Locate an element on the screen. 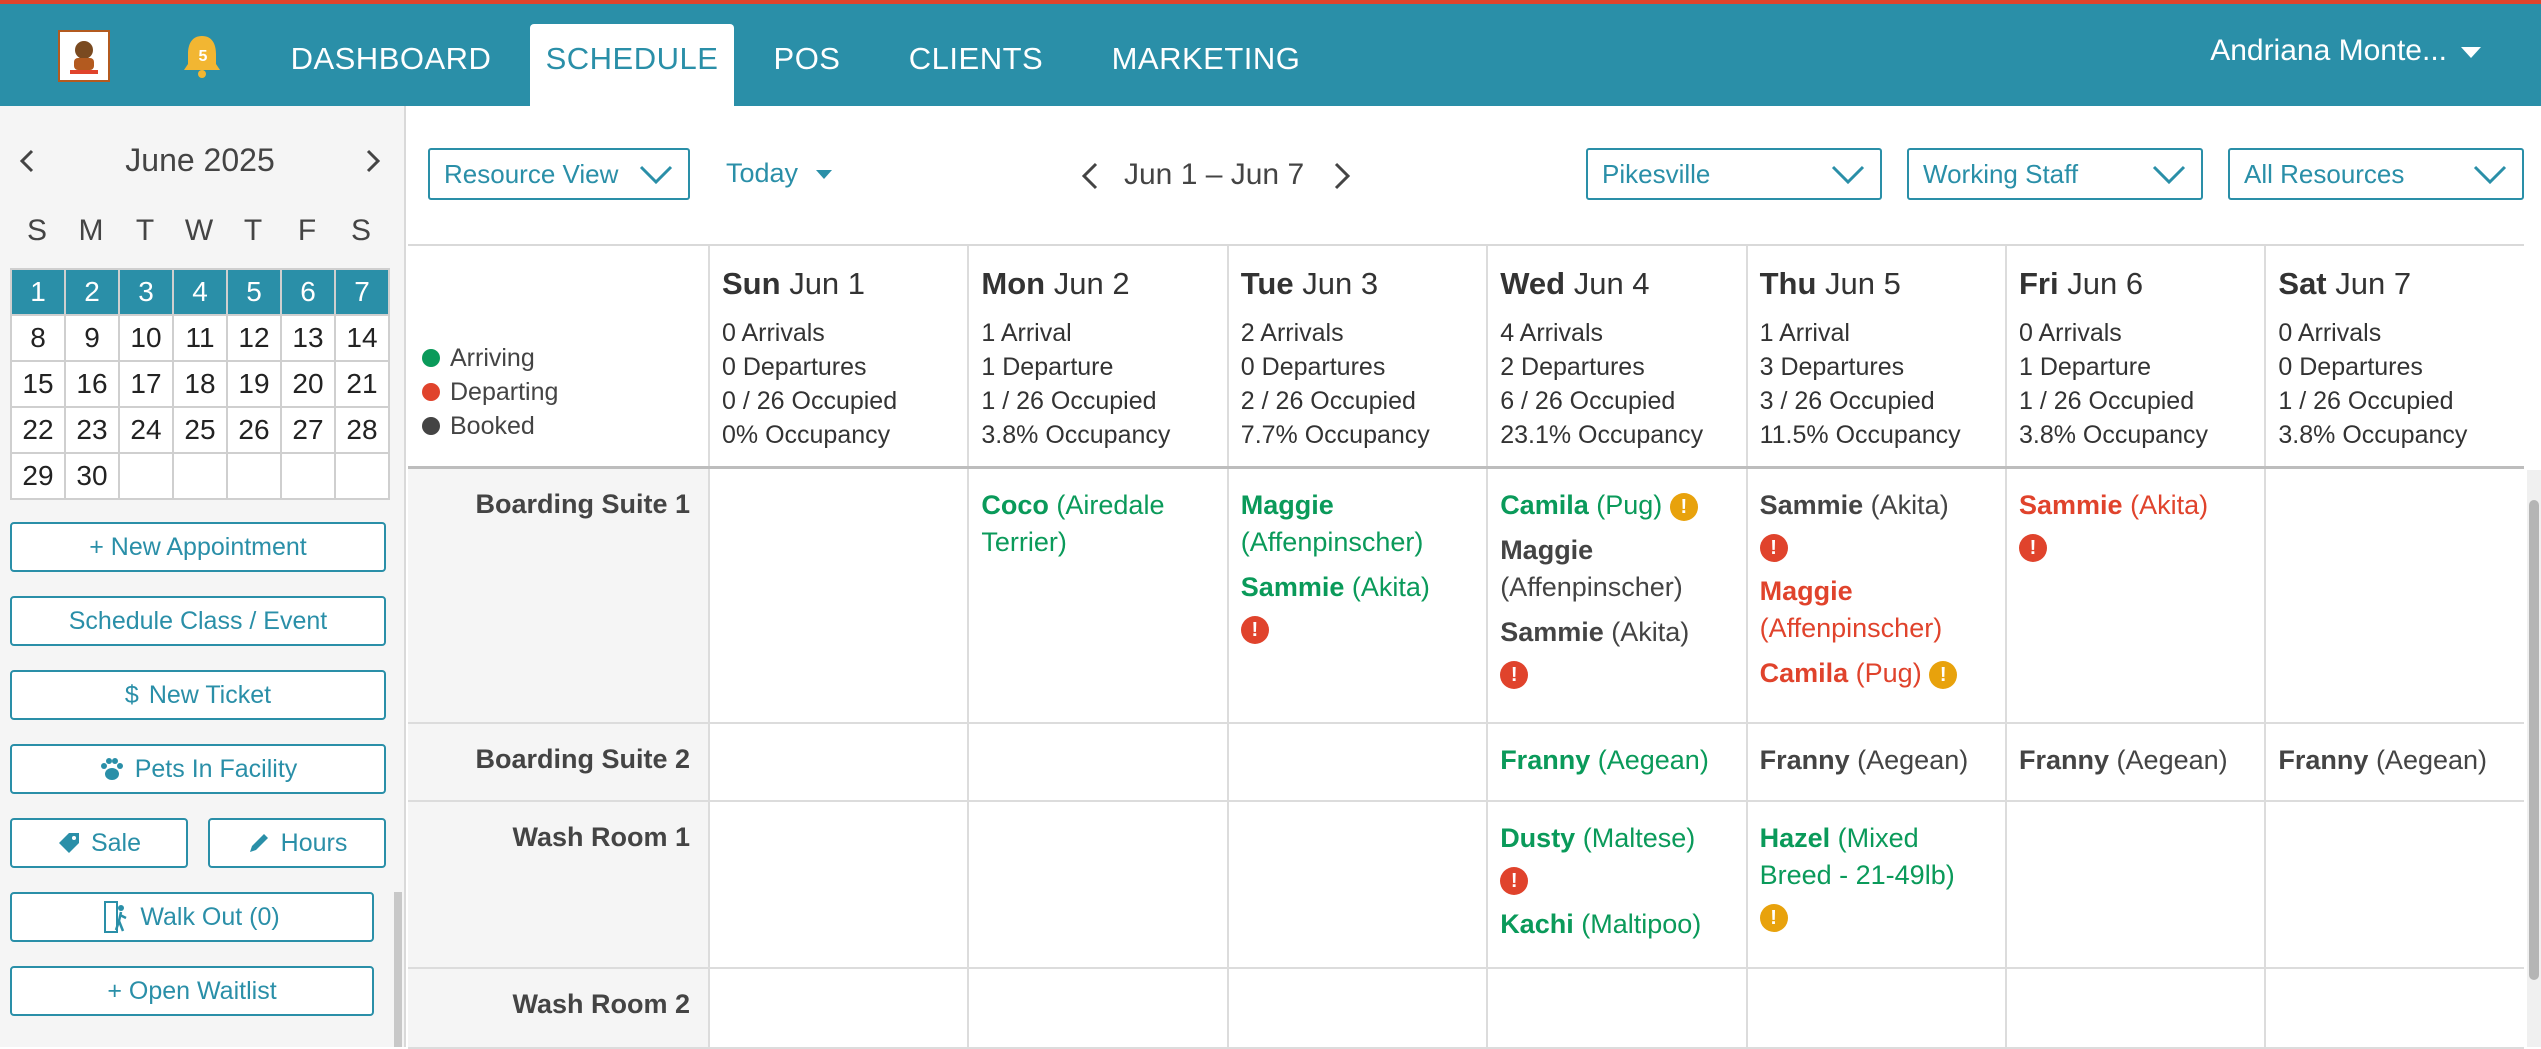  new-ticket-button: $ New Ticket is located at coordinates (198, 695).